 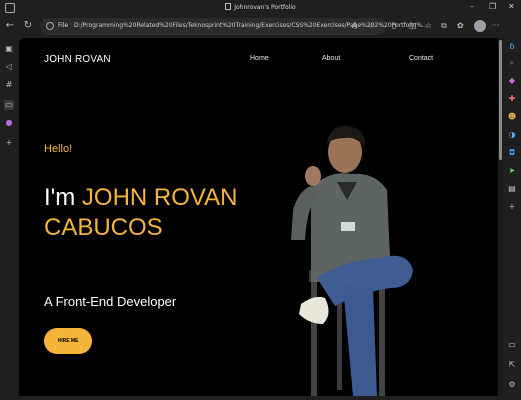 I want to click on window-title: Johnrovan's Portfolio, so click(x=260, y=7).